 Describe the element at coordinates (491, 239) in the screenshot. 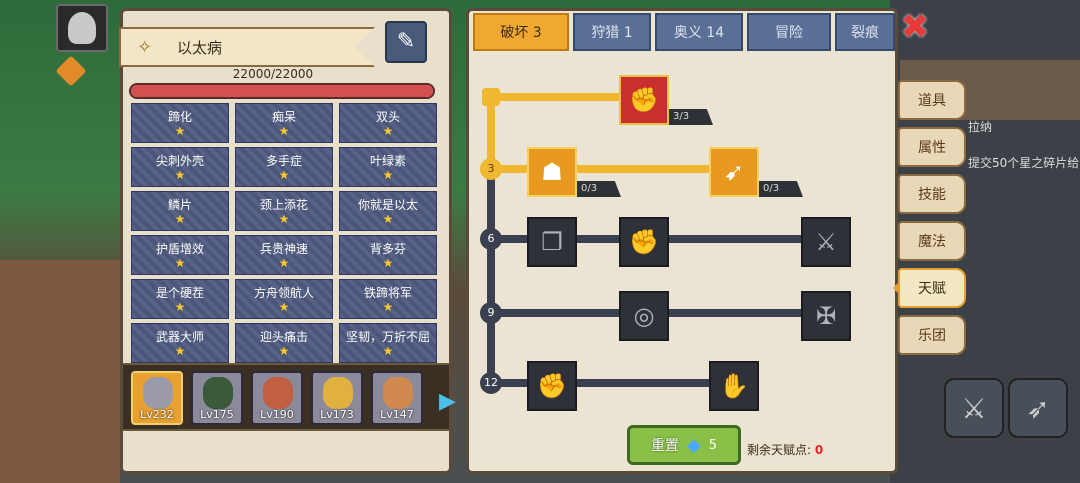

I see `tier-marker: 6` at that location.